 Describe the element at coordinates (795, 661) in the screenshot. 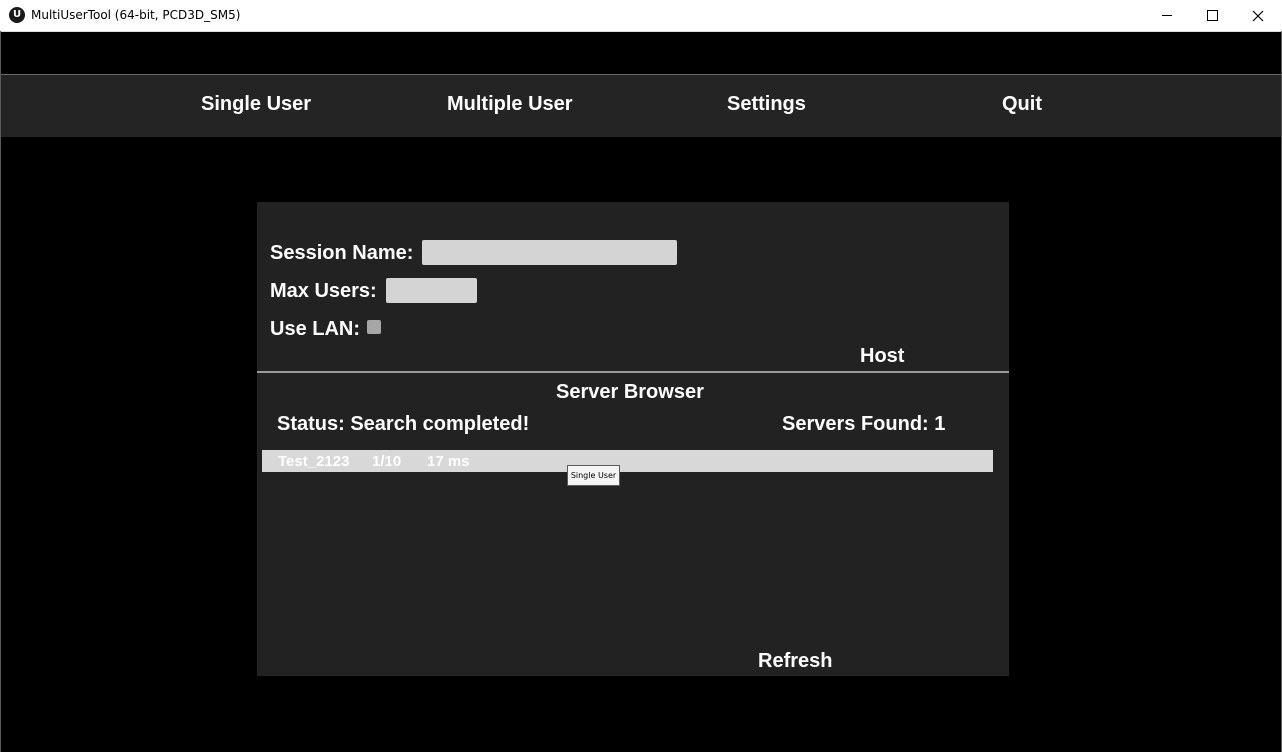

I see `refresh-button: Refresh` at that location.